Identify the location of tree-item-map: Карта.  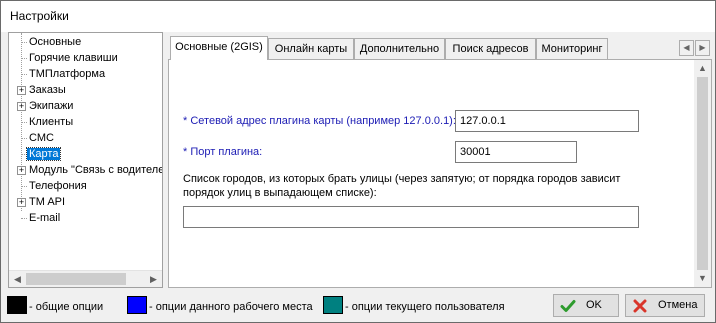
(43, 154).